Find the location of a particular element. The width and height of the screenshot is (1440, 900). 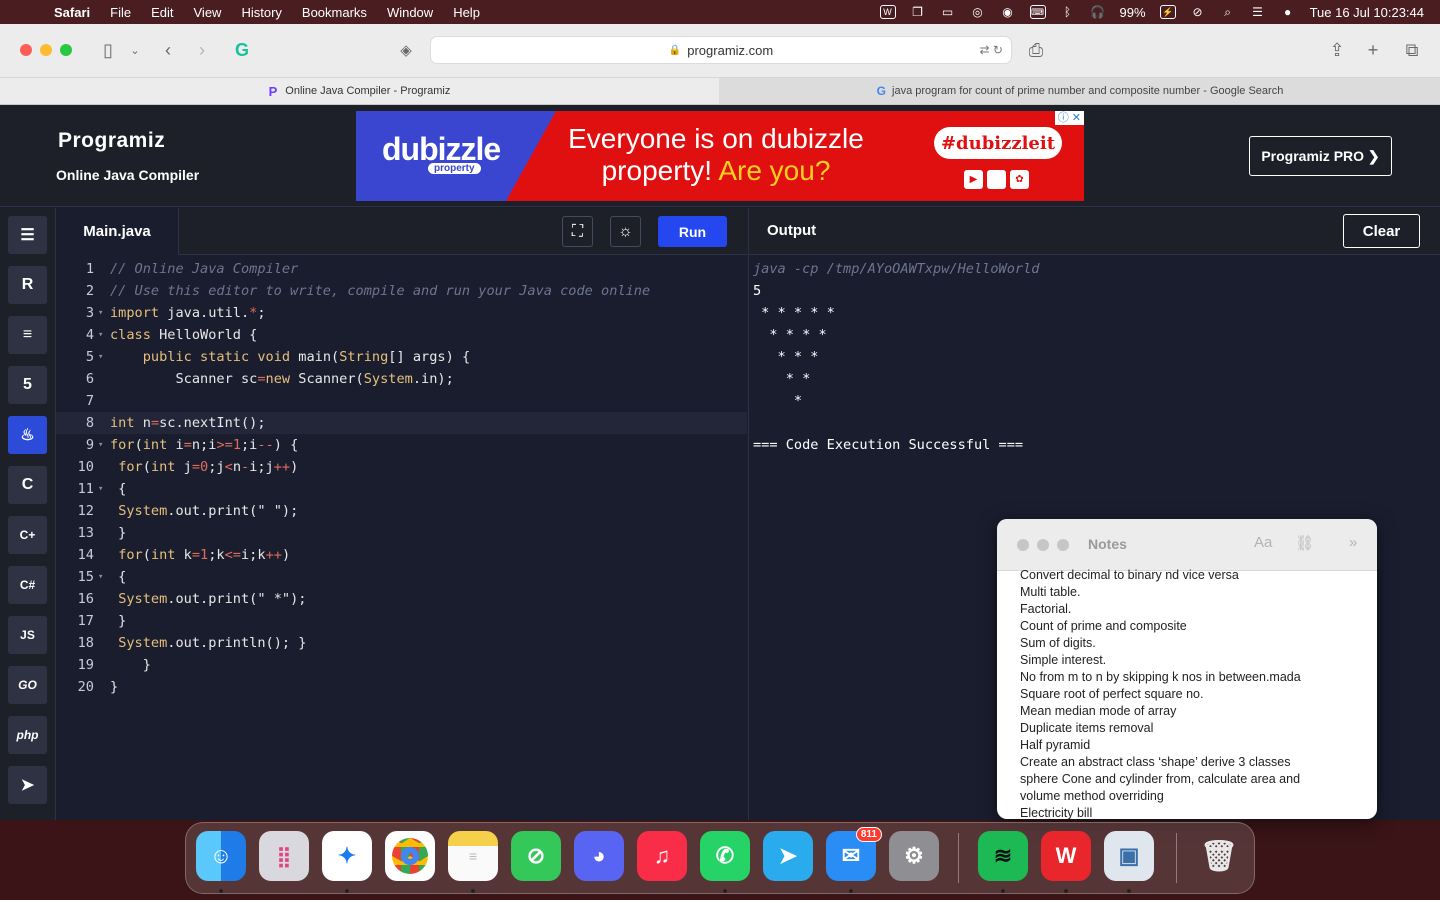

wps-office-app-icon: W is located at coordinates (1066, 856).